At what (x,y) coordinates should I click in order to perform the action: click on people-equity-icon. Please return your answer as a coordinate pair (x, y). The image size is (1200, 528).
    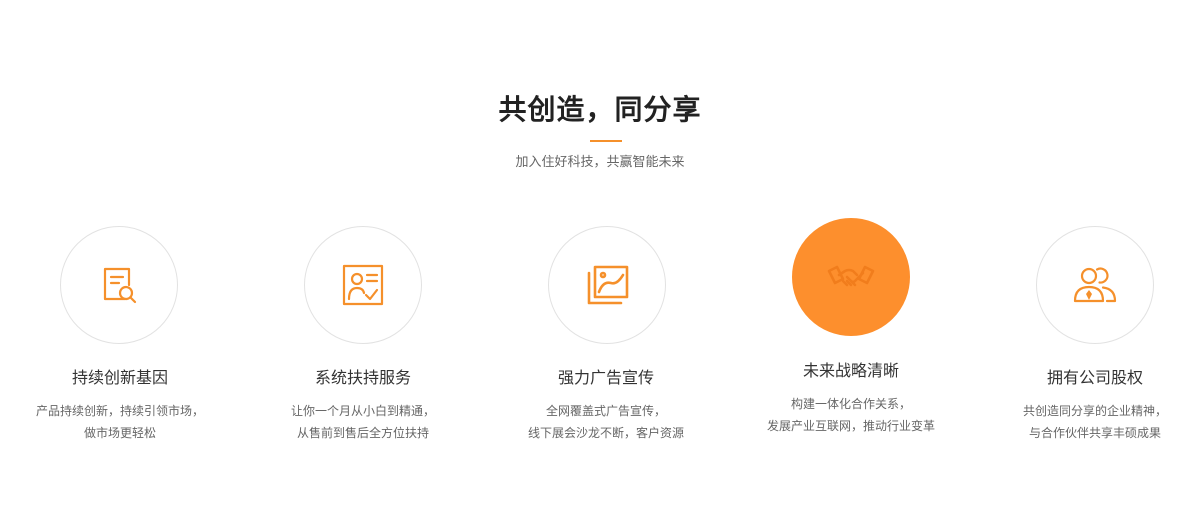
    Looking at the image, I should click on (1095, 285).